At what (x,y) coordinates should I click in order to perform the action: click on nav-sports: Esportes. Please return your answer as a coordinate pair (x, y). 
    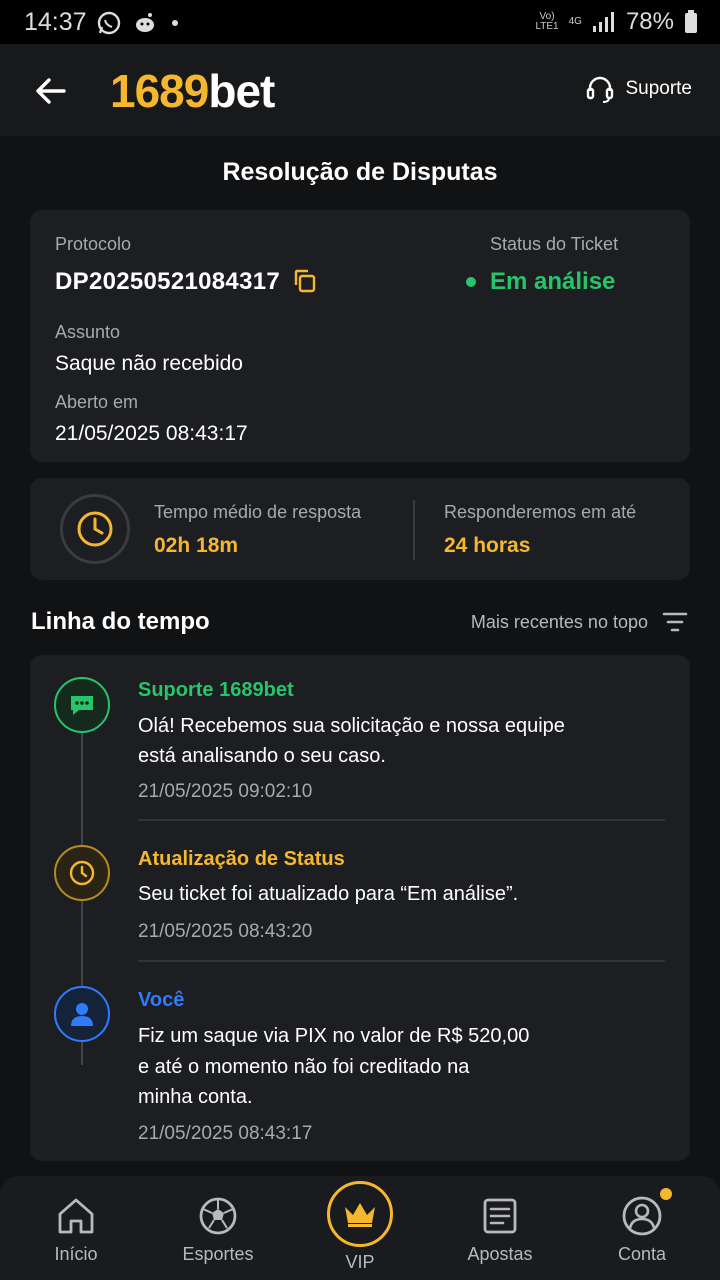
    Looking at the image, I should click on (218, 1229).